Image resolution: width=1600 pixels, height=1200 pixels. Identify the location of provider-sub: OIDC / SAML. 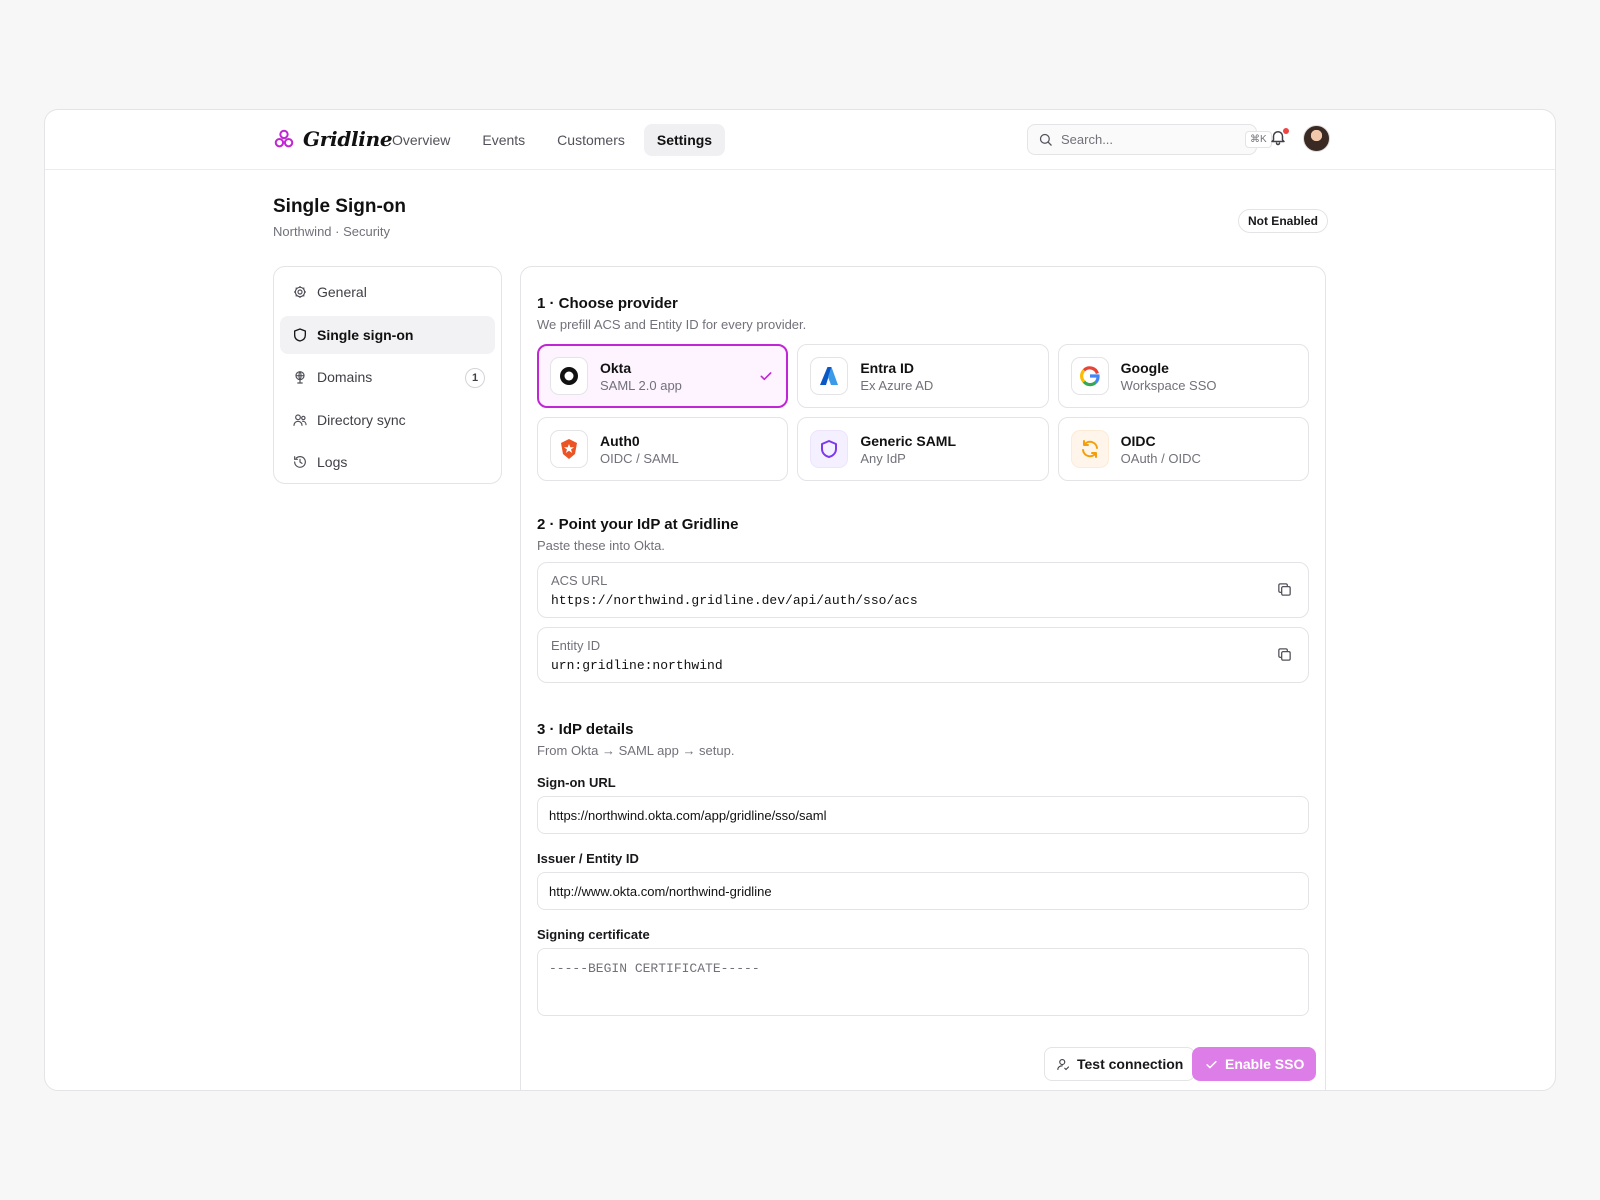
(639, 458).